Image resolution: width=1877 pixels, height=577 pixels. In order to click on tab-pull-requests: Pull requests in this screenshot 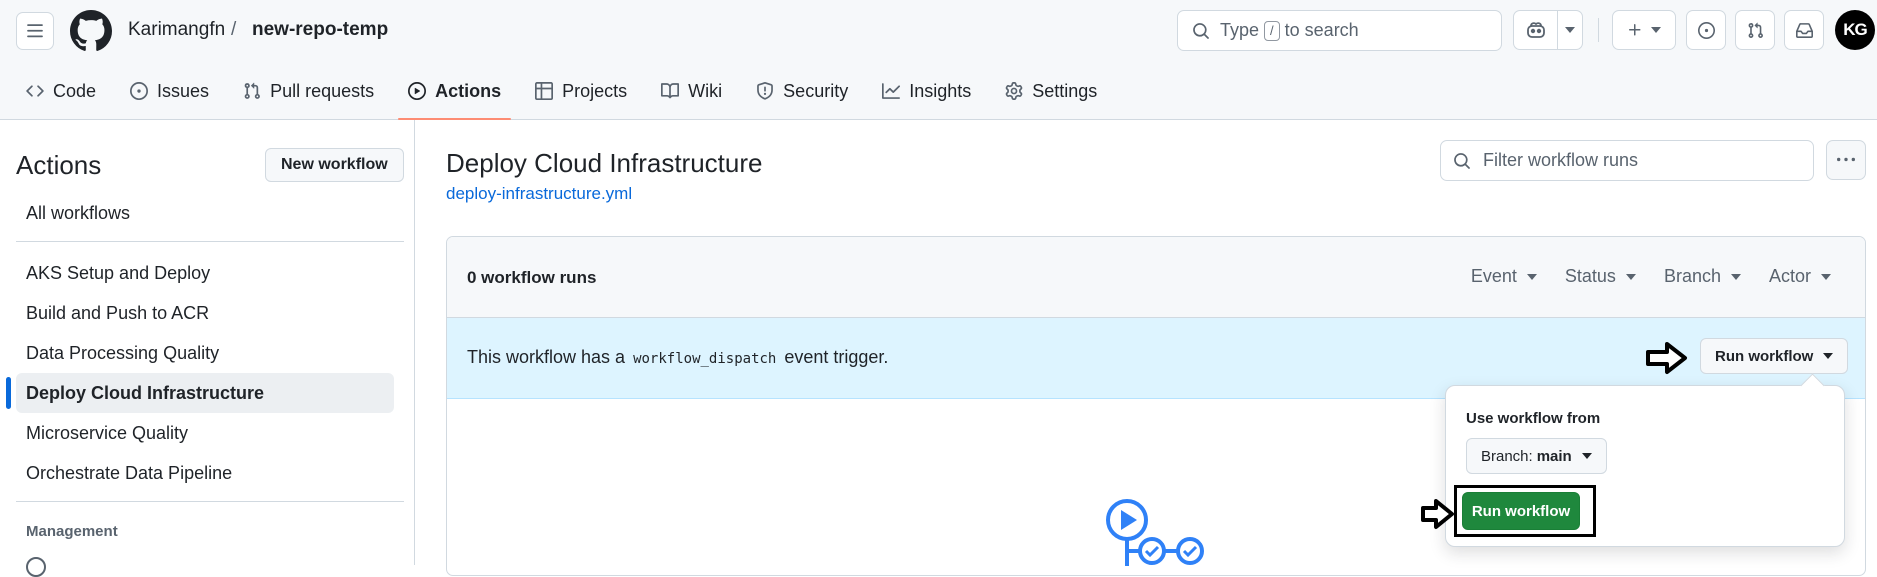, I will do `click(308, 91)`.